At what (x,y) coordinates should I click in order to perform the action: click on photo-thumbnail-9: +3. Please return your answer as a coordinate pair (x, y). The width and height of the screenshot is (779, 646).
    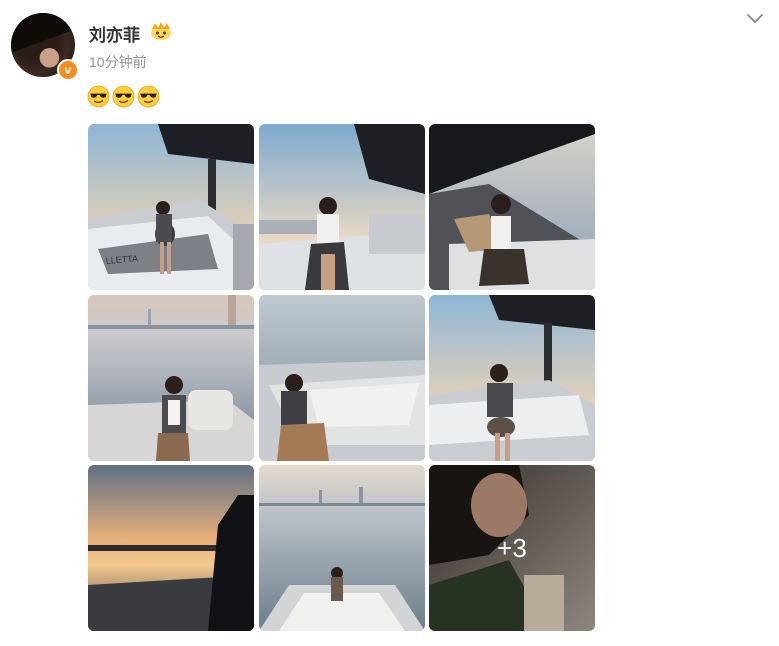
    Looking at the image, I should click on (512, 548).